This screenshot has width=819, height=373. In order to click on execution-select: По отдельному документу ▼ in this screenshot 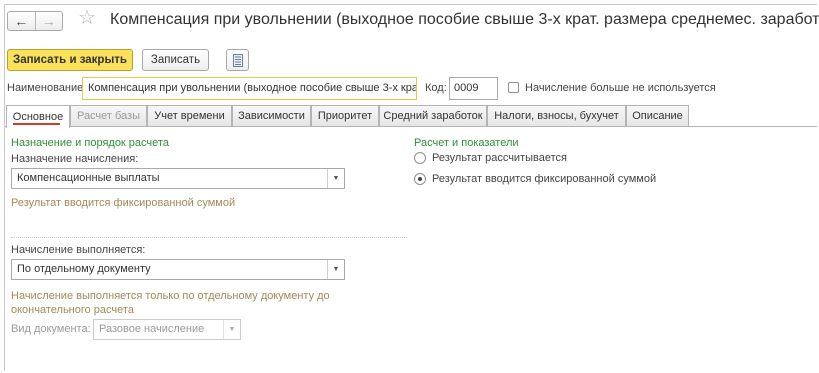, I will do `click(178, 269)`.